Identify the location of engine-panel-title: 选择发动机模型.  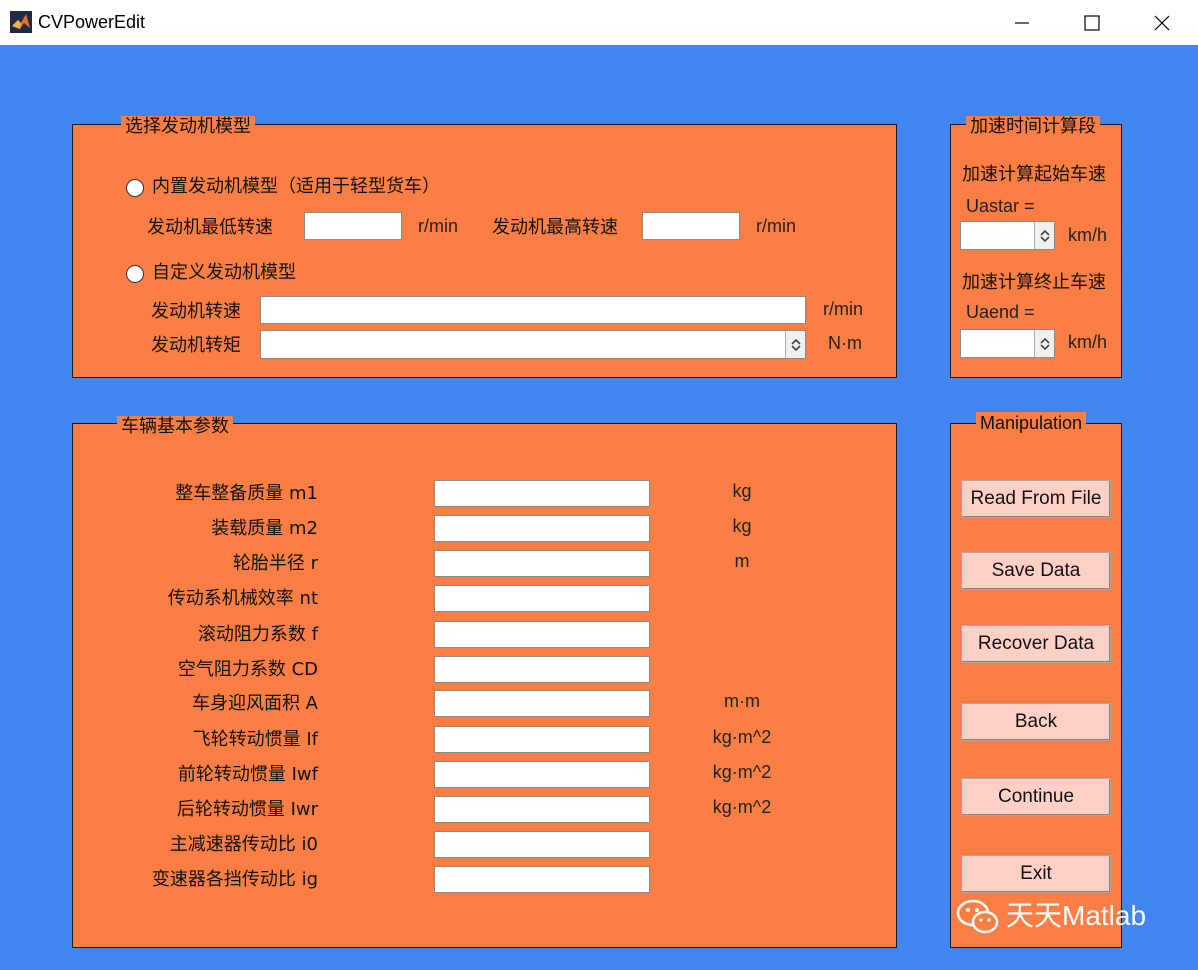
(188, 127).